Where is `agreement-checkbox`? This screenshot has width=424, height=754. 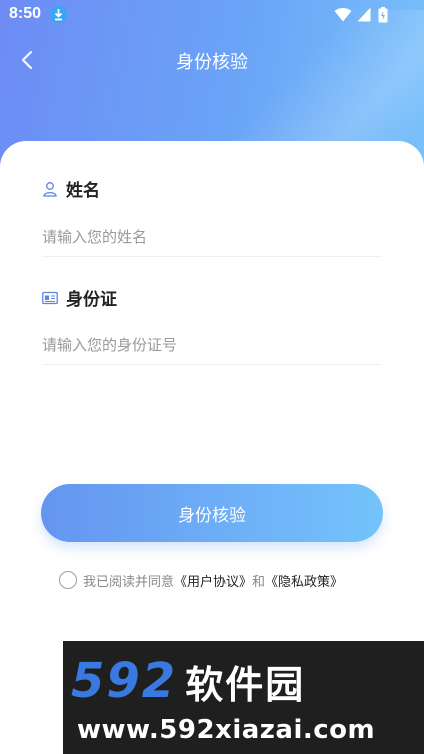
agreement-checkbox is located at coordinates (68, 580).